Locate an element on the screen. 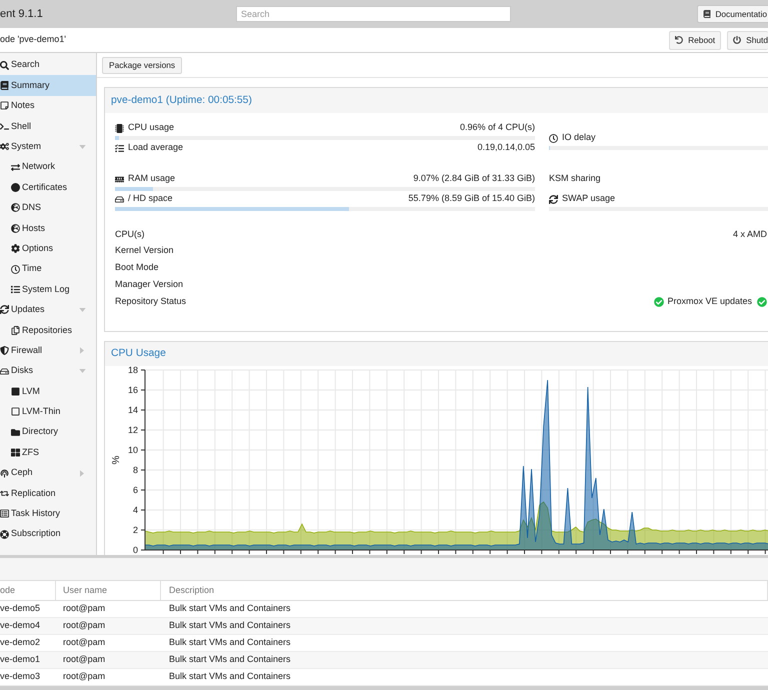 The width and height of the screenshot is (768, 690). sidebar-item: Task History is located at coordinates (48, 514).